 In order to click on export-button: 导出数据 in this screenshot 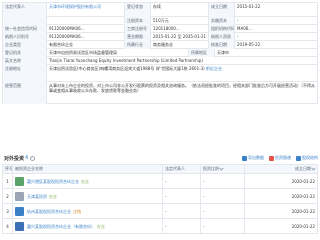, I will do `click(253, 158)`.